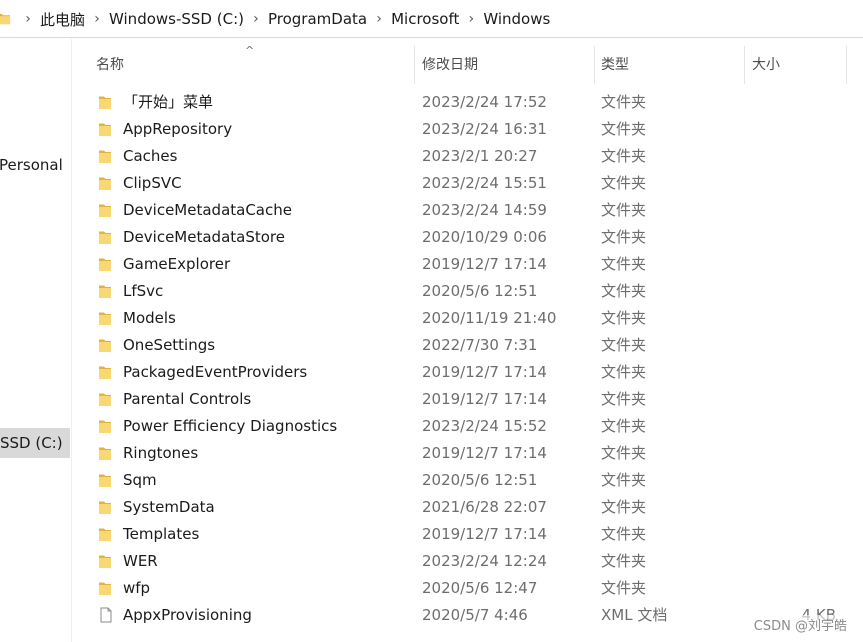 The width and height of the screenshot is (863, 642). What do you see at coordinates (150, 156) in the screenshot?
I see `file-name: Caches` at bounding box center [150, 156].